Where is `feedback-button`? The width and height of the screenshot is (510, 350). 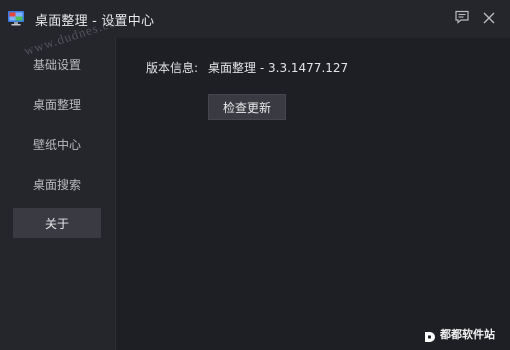
feedback-button is located at coordinates (462, 19).